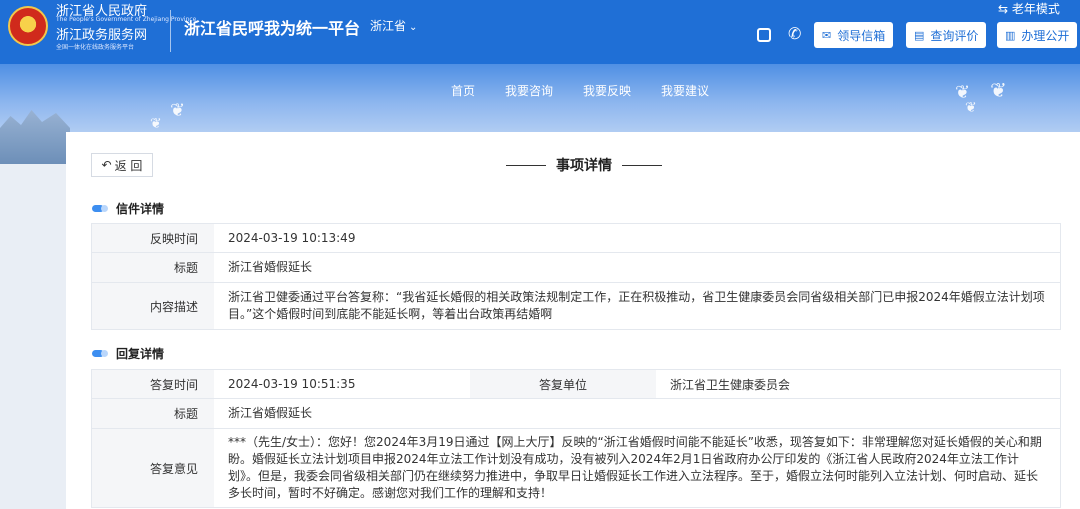 This screenshot has height=509, width=1080. I want to click on mail-icon: ✉, so click(827, 35).